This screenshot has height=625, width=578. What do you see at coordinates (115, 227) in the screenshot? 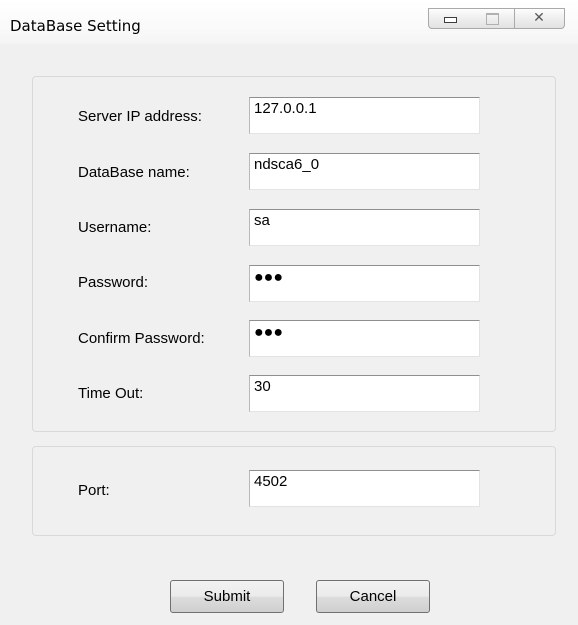
I see `username-label: Username:` at bounding box center [115, 227].